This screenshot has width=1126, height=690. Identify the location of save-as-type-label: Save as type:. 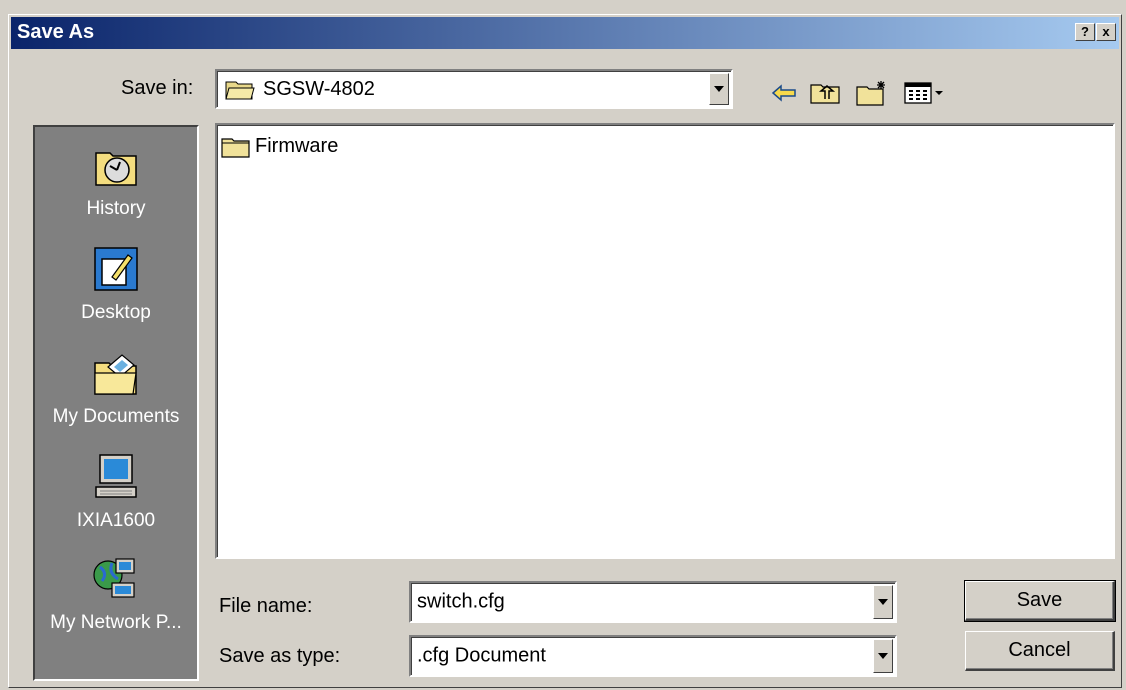
(280, 656).